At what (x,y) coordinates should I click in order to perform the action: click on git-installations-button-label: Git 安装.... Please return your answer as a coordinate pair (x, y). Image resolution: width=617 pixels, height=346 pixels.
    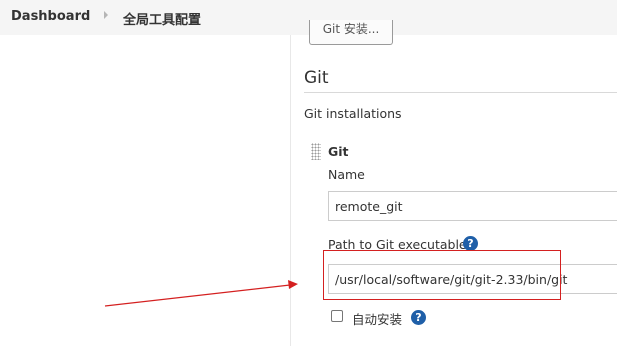
    Looking at the image, I should click on (351, 29).